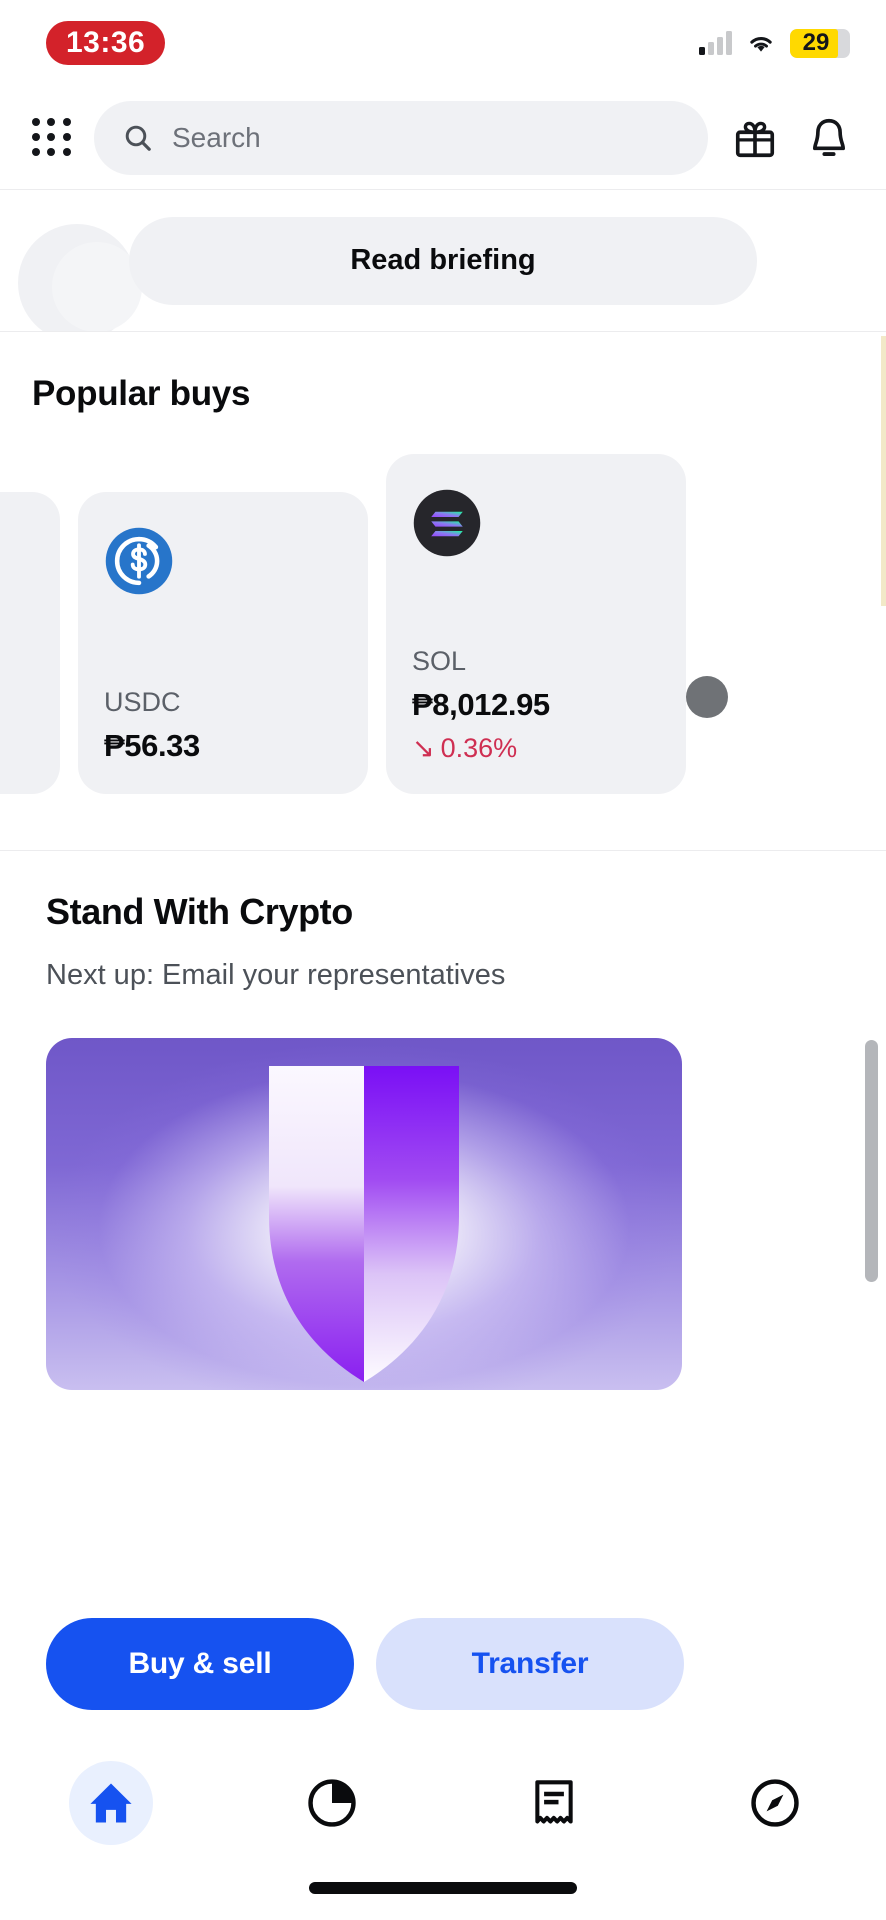 The image size is (886, 1920). I want to click on carousel-handle, so click(707, 697).